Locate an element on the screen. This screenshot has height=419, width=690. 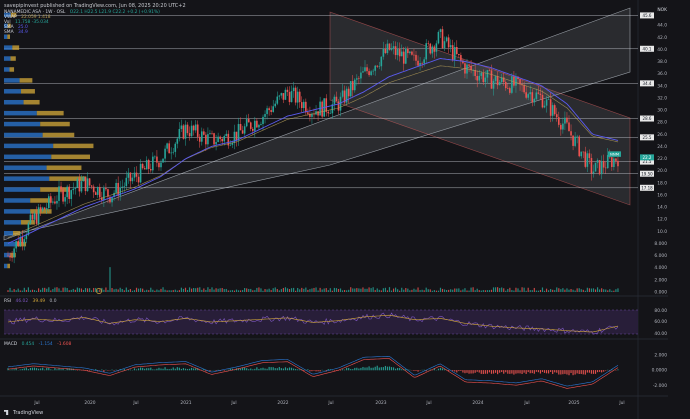
current-price-label: 22.2 is located at coordinates (647, 157).